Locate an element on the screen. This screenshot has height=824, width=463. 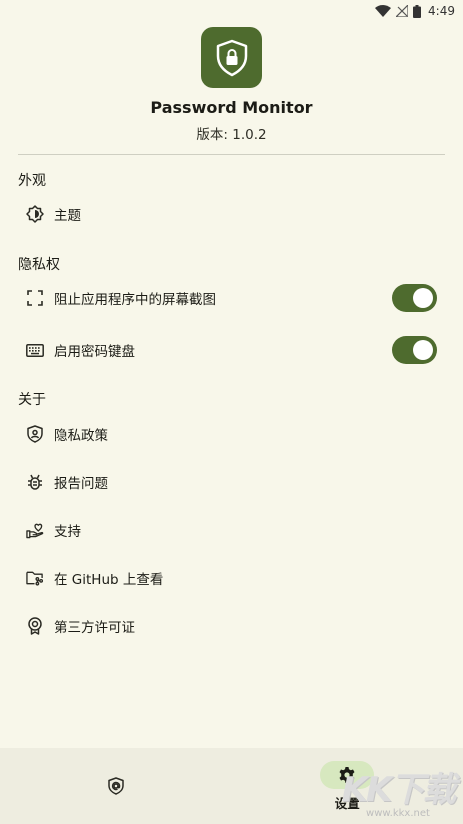
settings-item-privacy-policy: 隐私政策 is located at coordinates (231, 434).